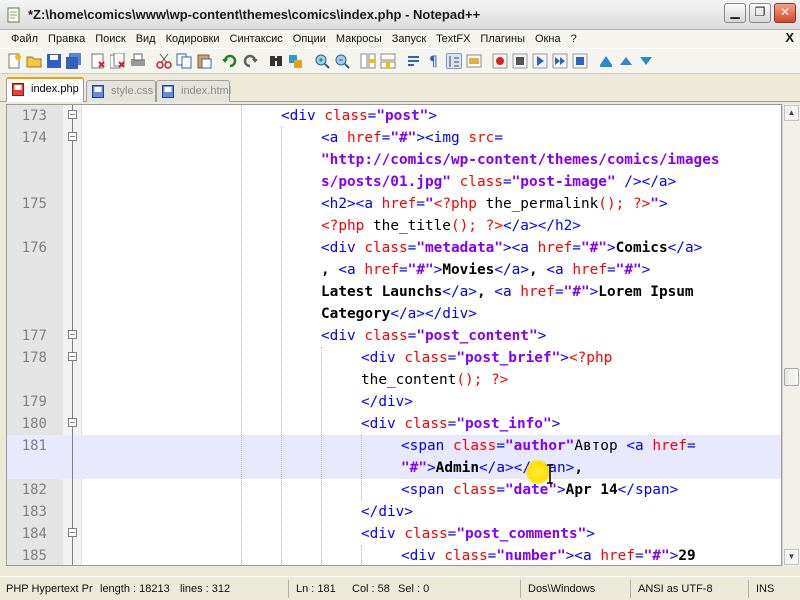 This screenshot has width=800, height=600. I want to click on menu-search: Поиск, so click(110, 39).